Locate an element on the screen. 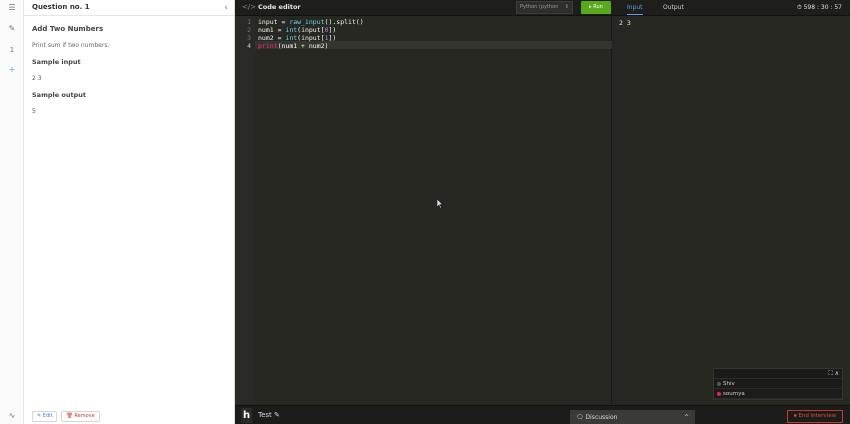 The image size is (850, 424). end-interview-button: ⏹ End interview is located at coordinates (815, 416).